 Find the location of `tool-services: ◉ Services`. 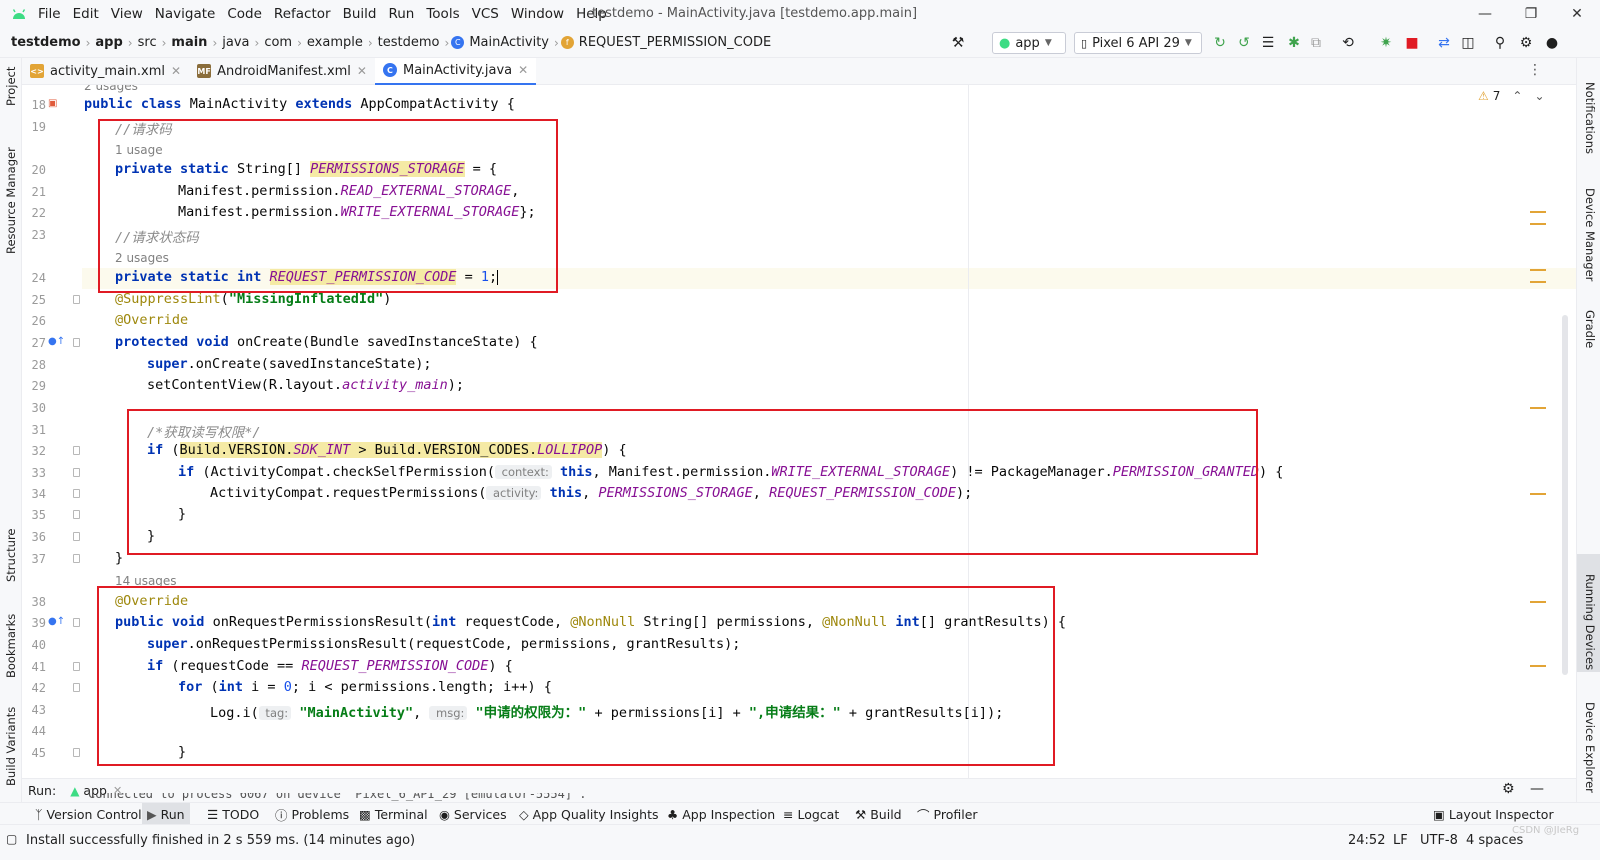

tool-services: ◉ Services is located at coordinates (473, 814).